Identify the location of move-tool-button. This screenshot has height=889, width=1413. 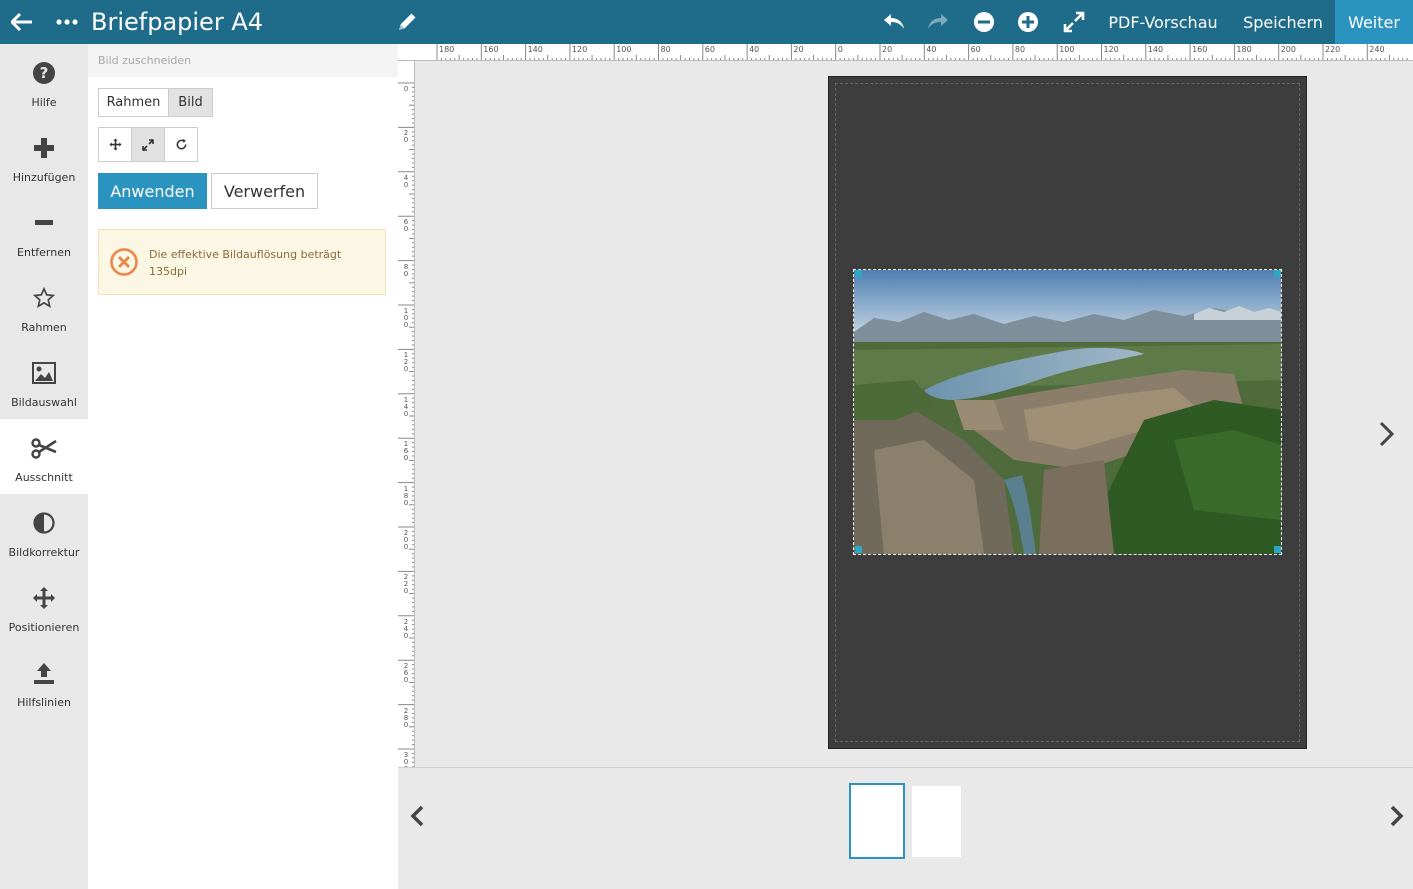
(115, 144).